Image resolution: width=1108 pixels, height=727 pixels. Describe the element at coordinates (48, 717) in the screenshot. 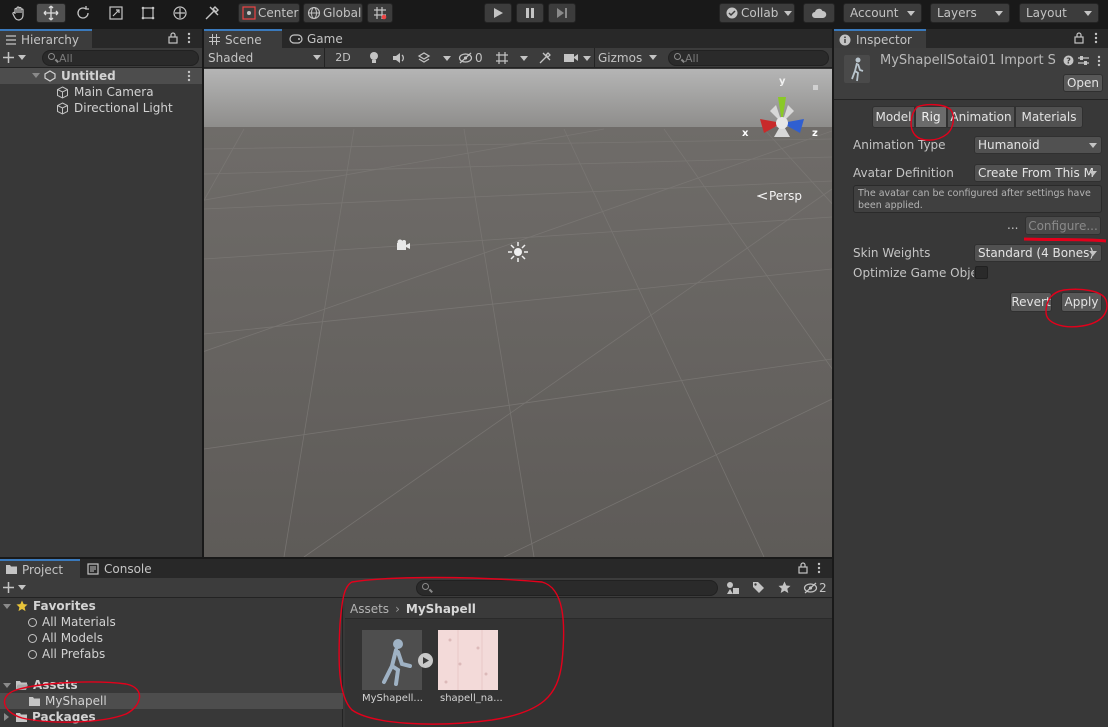

I see `packages-folder: Packages` at that location.